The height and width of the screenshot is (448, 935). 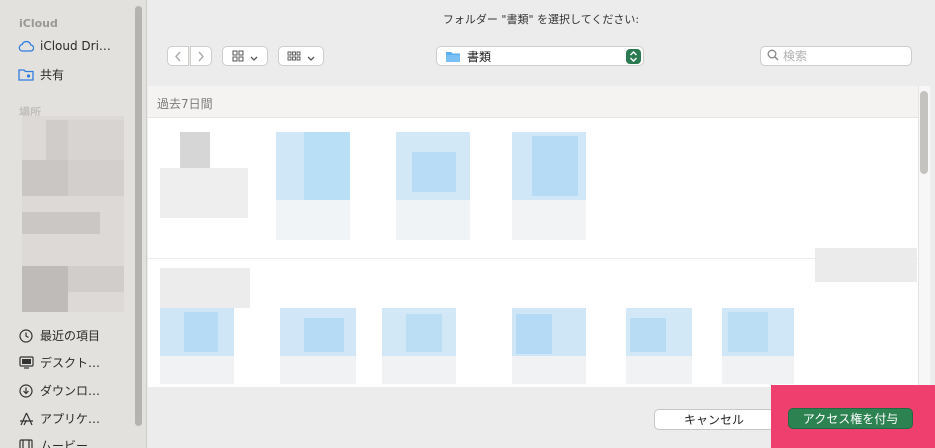 I want to click on sidebar-item-shared: 共有, so click(x=41, y=74).